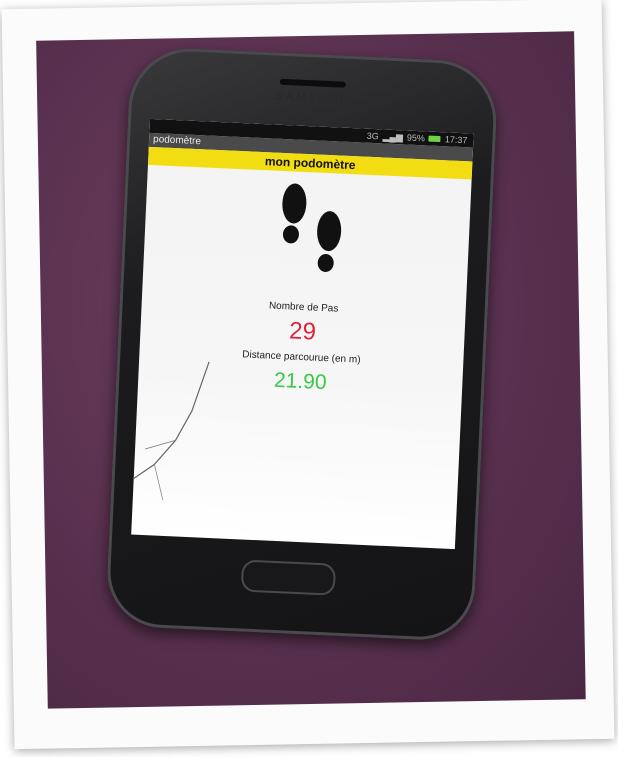  What do you see at coordinates (288, 577) in the screenshot?
I see `home-button` at bounding box center [288, 577].